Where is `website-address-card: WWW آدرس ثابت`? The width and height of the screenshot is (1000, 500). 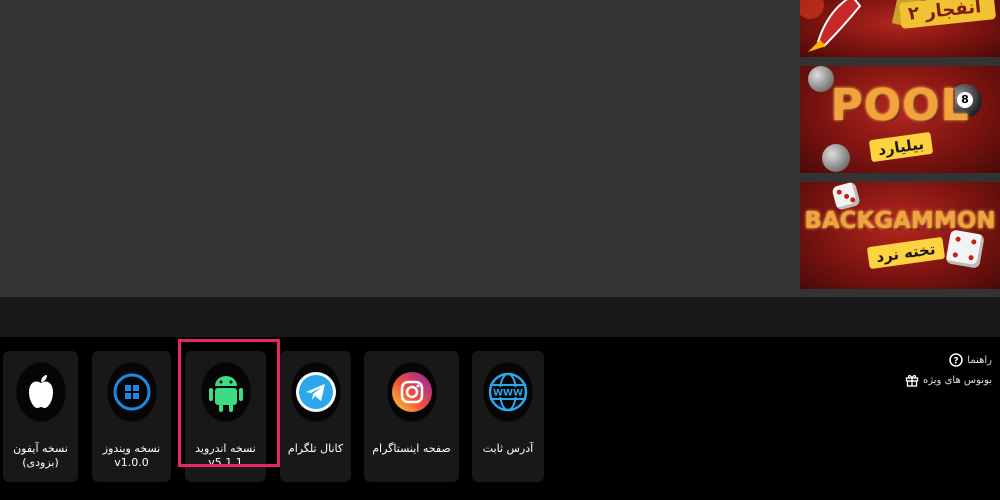 website-address-card: WWW آدرس ثابت is located at coordinates (508, 416).